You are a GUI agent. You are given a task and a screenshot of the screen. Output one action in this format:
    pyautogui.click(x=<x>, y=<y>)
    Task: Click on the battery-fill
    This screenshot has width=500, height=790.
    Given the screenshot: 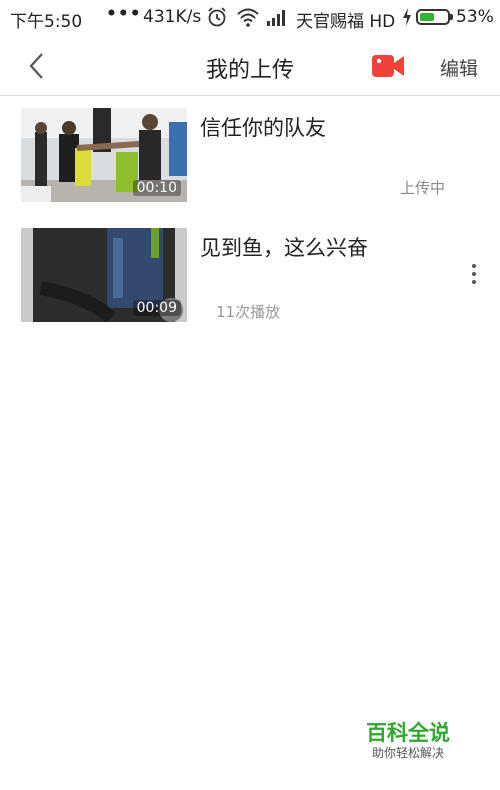 What is the action you would take?
    pyautogui.click(x=427, y=17)
    